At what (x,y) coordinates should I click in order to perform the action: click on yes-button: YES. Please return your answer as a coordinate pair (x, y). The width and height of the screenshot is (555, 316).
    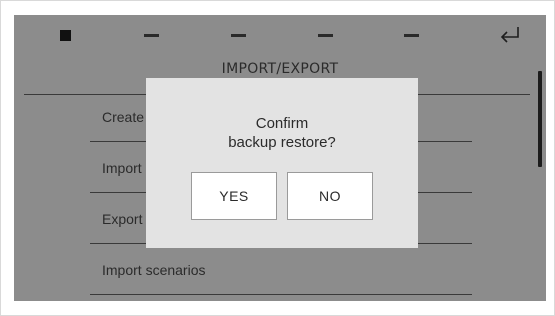
    Looking at the image, I should click on (234, 196).